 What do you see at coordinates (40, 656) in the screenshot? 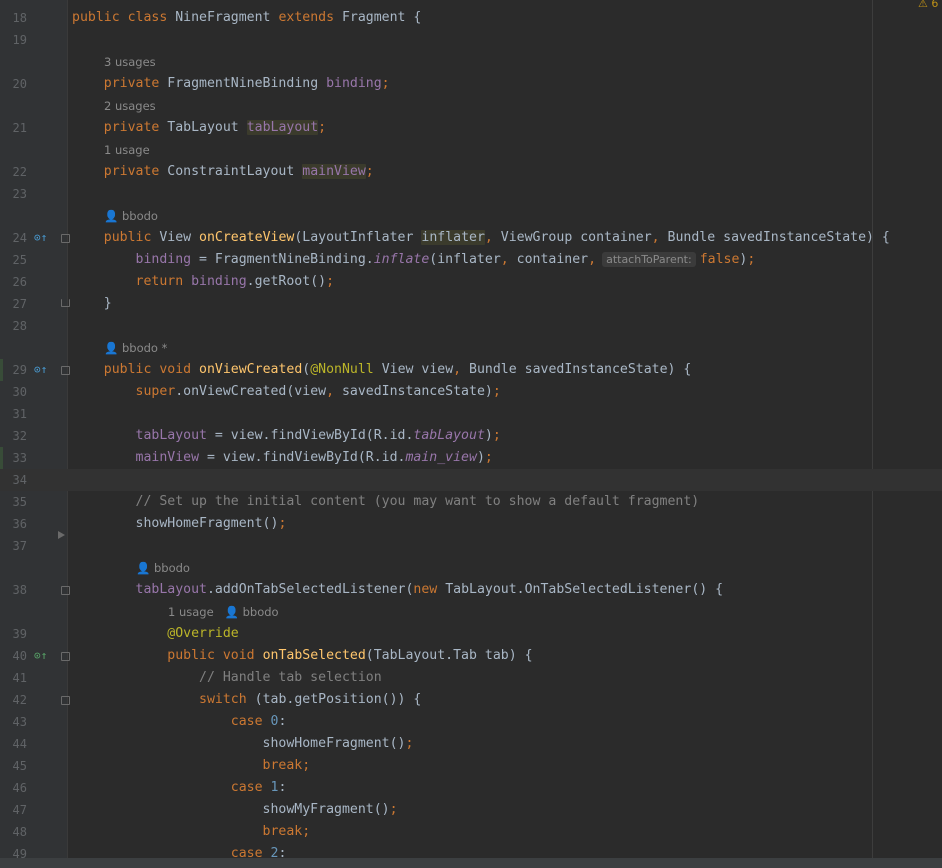
I see `implement-method-icon: ⊙↑` at bounding box center [40, 656].